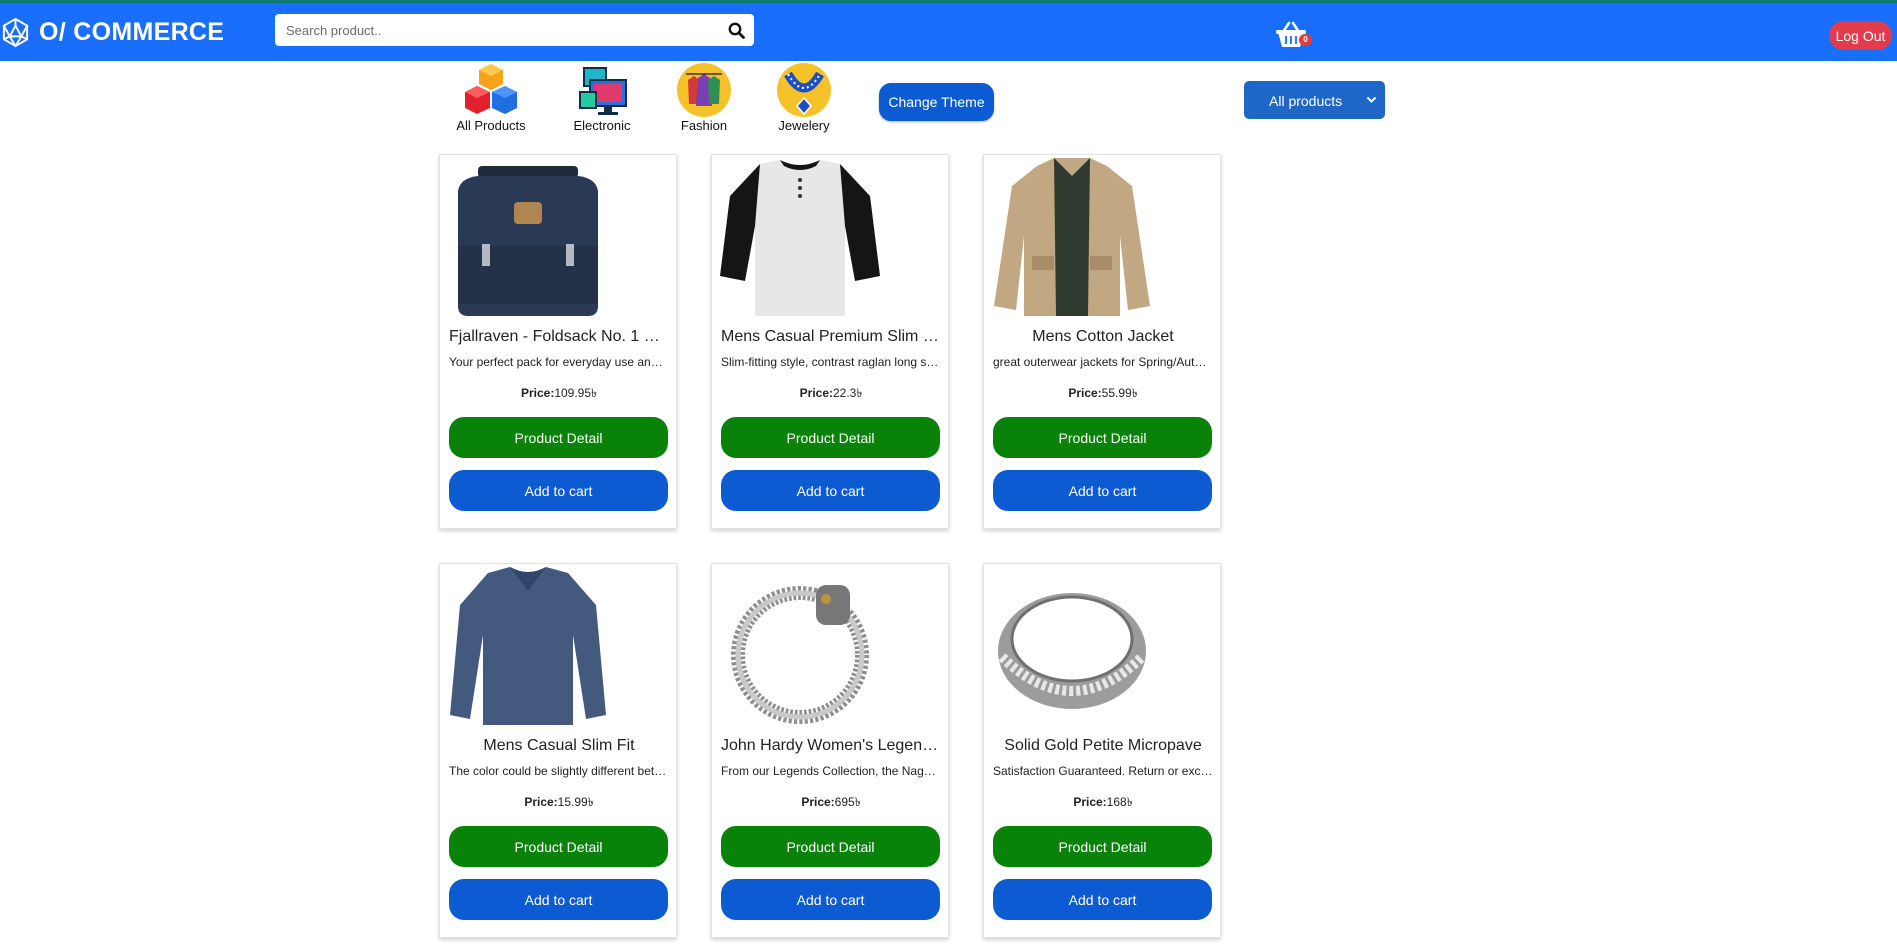 This screenshot has width=1897, height=945. I want to click on necklace-icon, so click(804, 90).